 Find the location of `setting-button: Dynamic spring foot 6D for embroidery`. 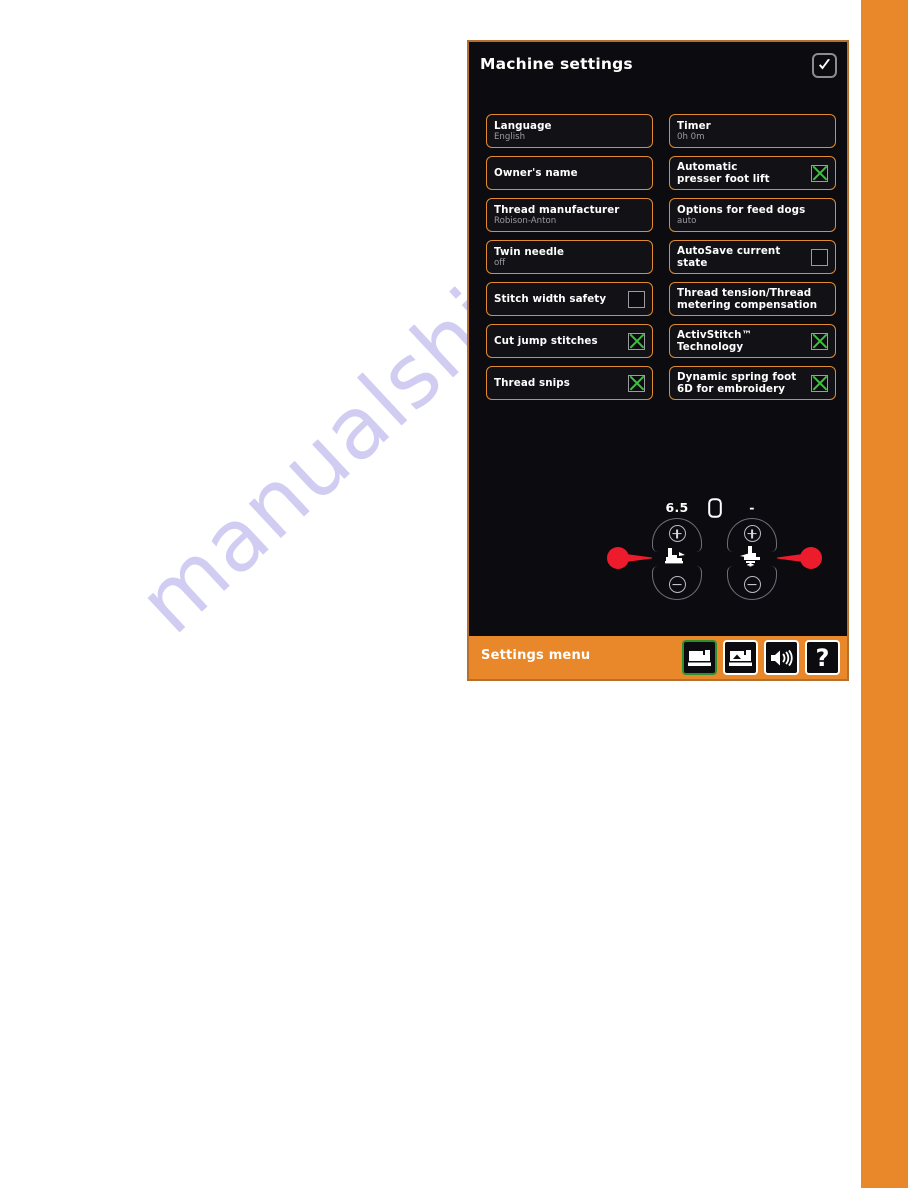

setting-button: Dynamic spring foot 6D for embroidery is located at coordinates (752, 383).